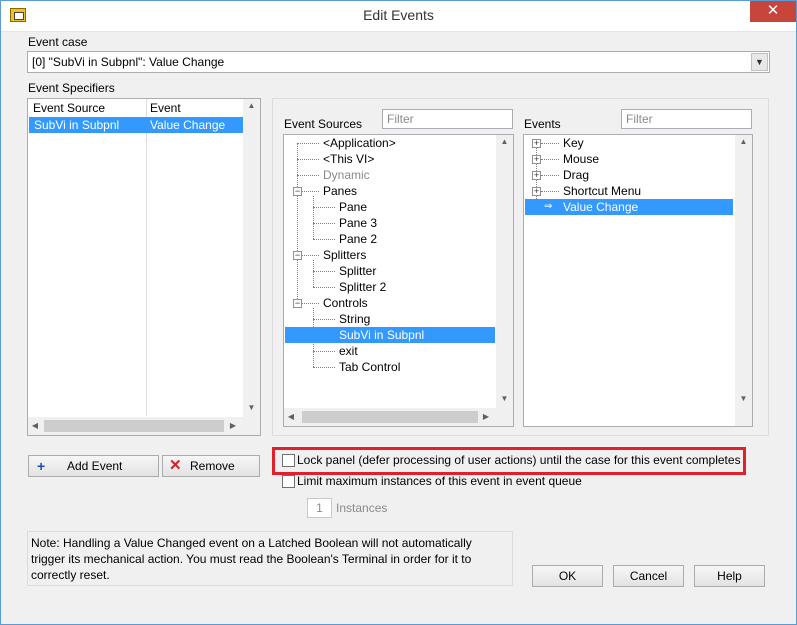 Image resolution: width=797 pixels, height=625 pixels. Describe the element at coordinates (128, 62) in the screenshot. I see `event-case-value: [0] "SubVi in Subpnl": Value Change` at that location.